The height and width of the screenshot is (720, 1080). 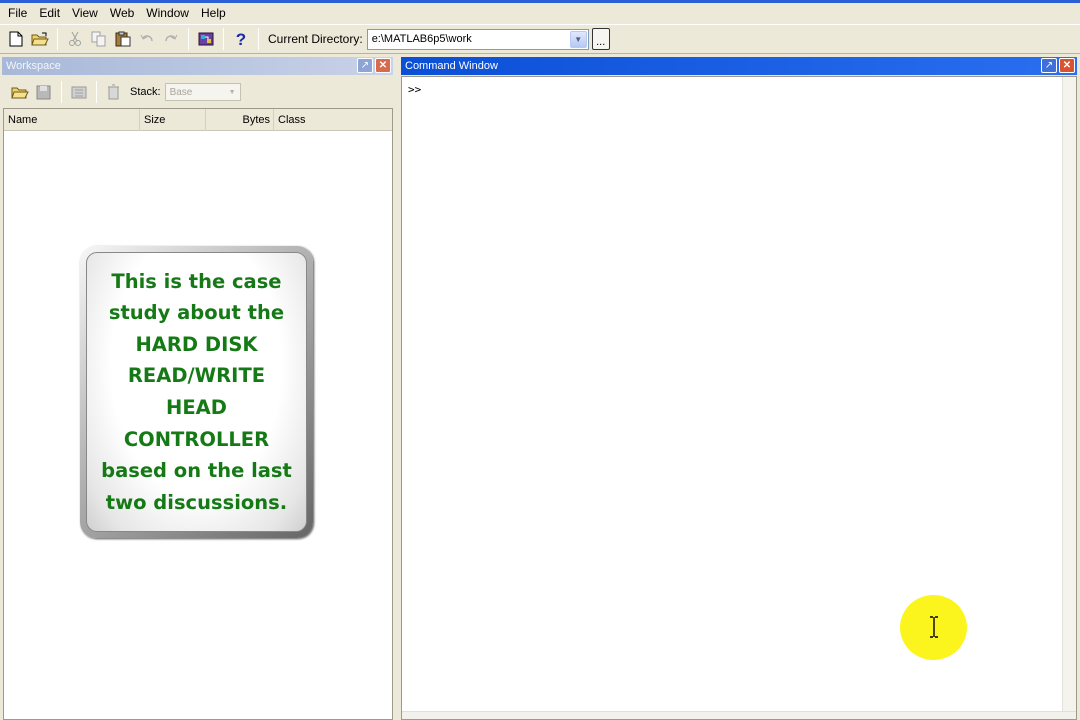 What do you see at coordinates (240, 119) in the screenshot?
I see `column-header-bytes: Bytes` at bounding box center [240, 119].